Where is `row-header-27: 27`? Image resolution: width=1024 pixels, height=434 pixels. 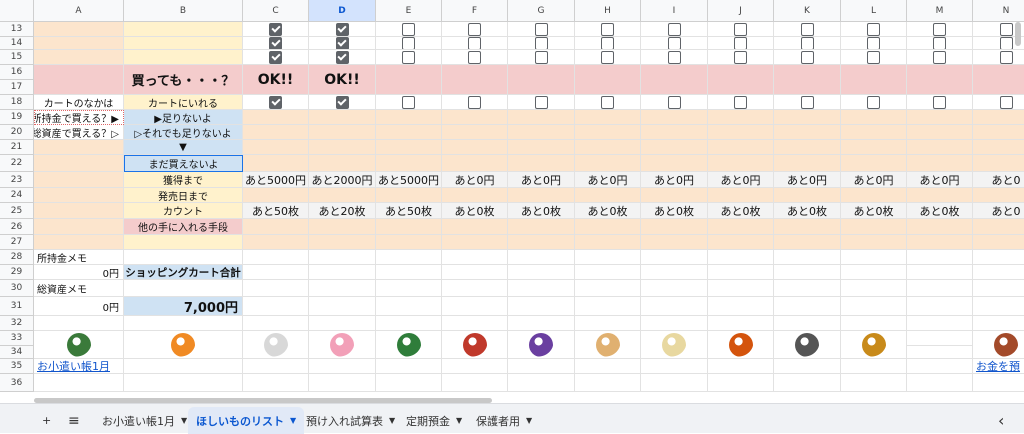 row-header-27: 27 is located at coordinates (17, 242).